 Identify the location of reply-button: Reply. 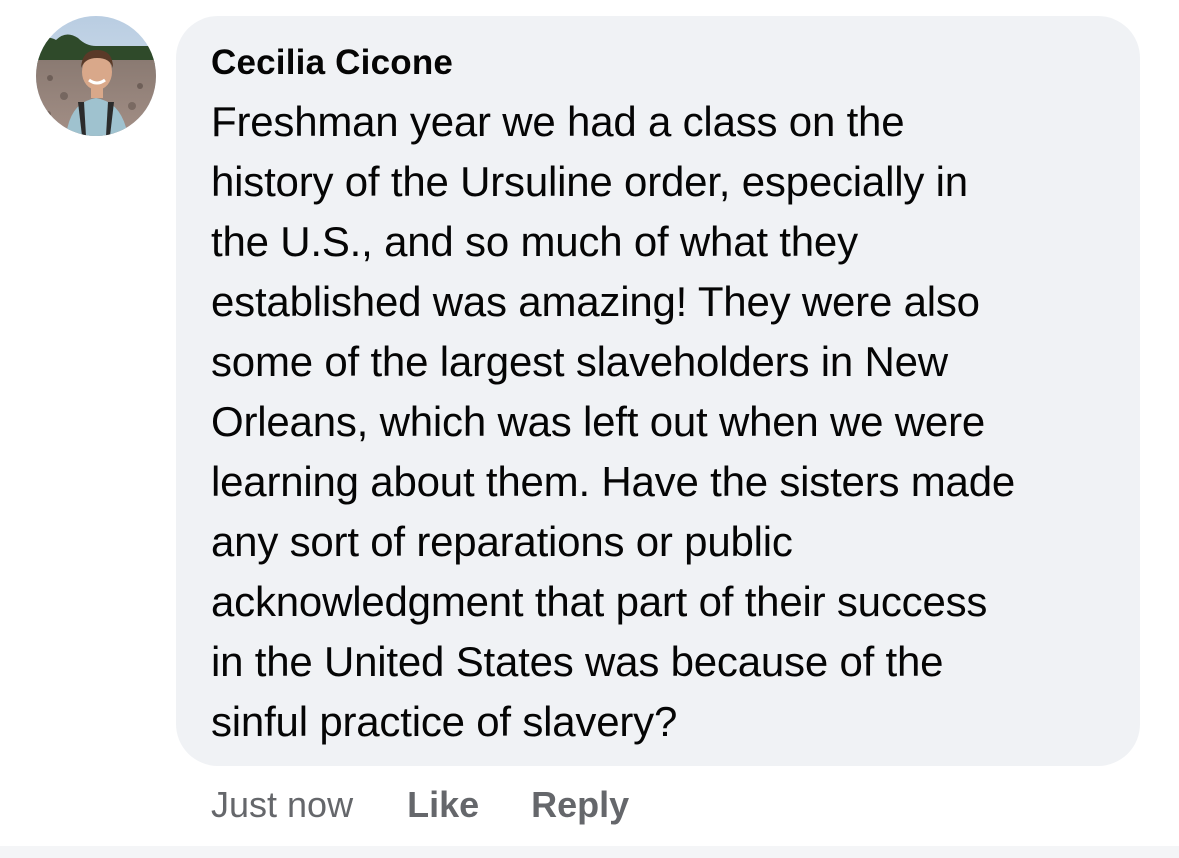
(580, 805).